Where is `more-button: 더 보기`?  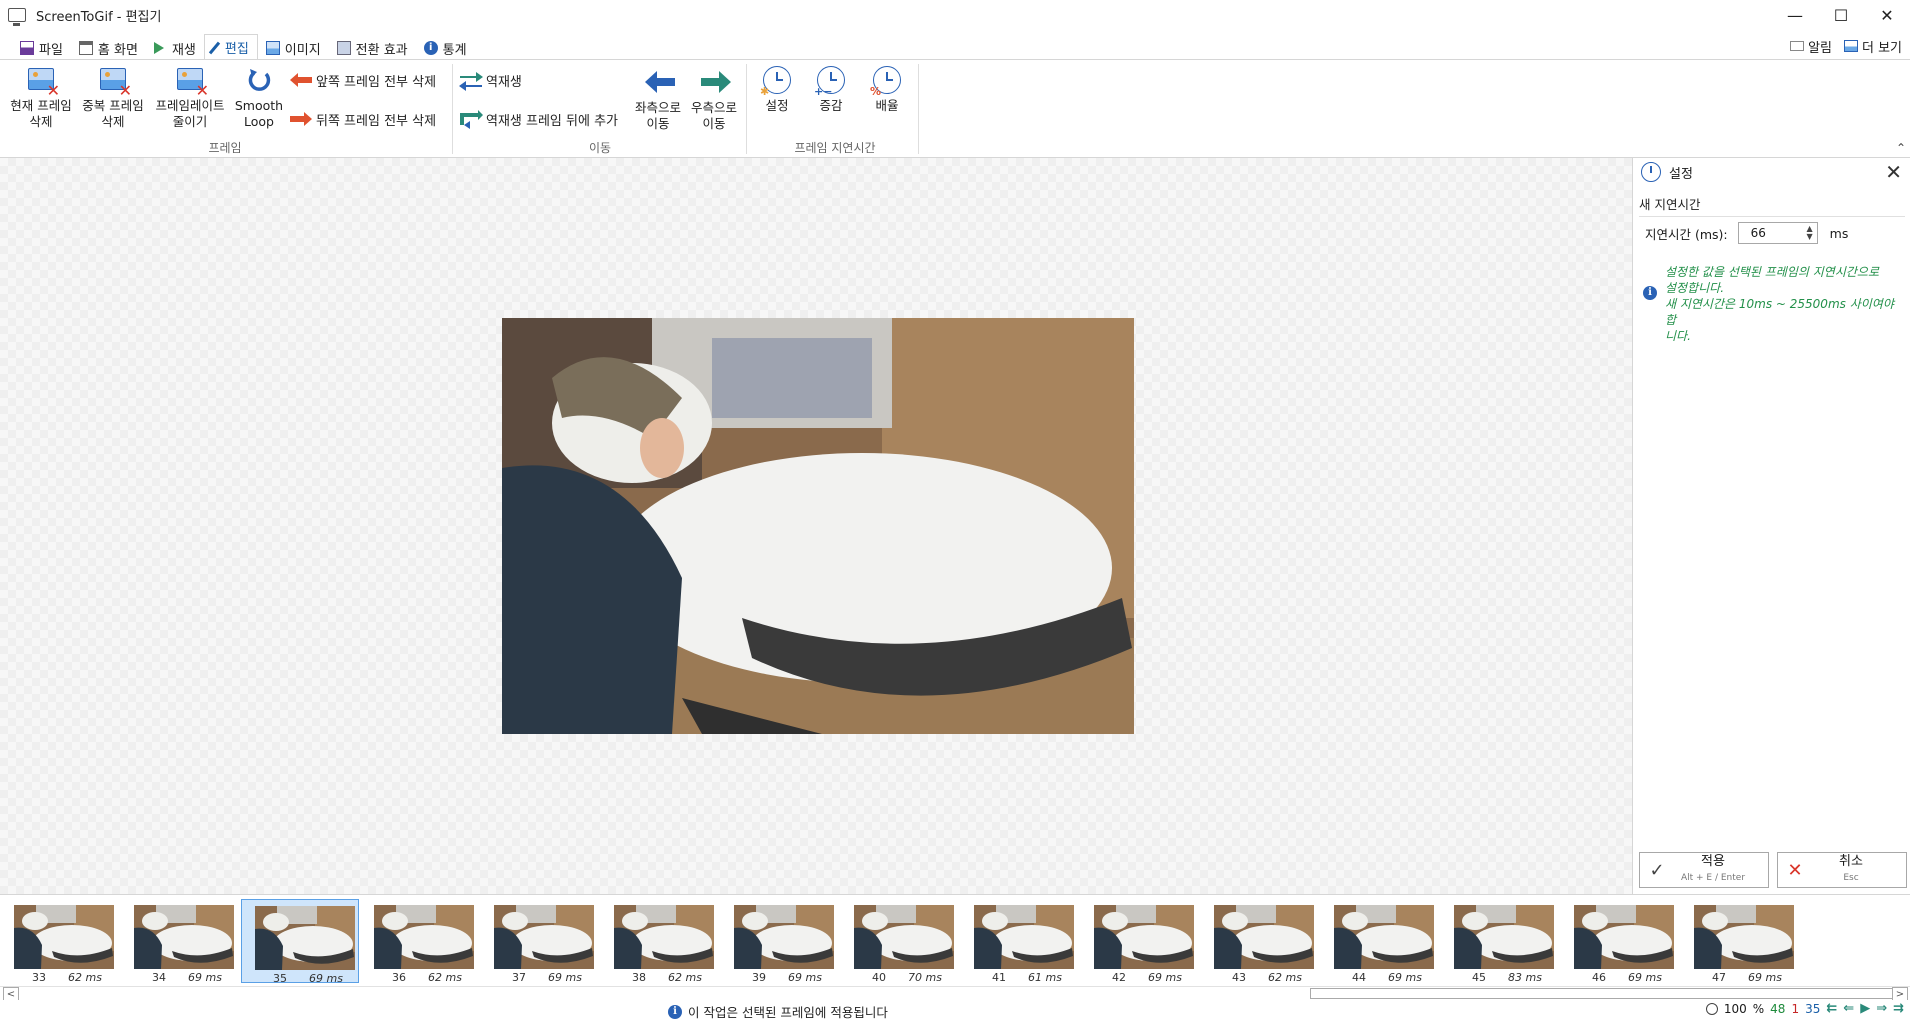 more-button: 더 보기 is located at coordinates (1872, 46).